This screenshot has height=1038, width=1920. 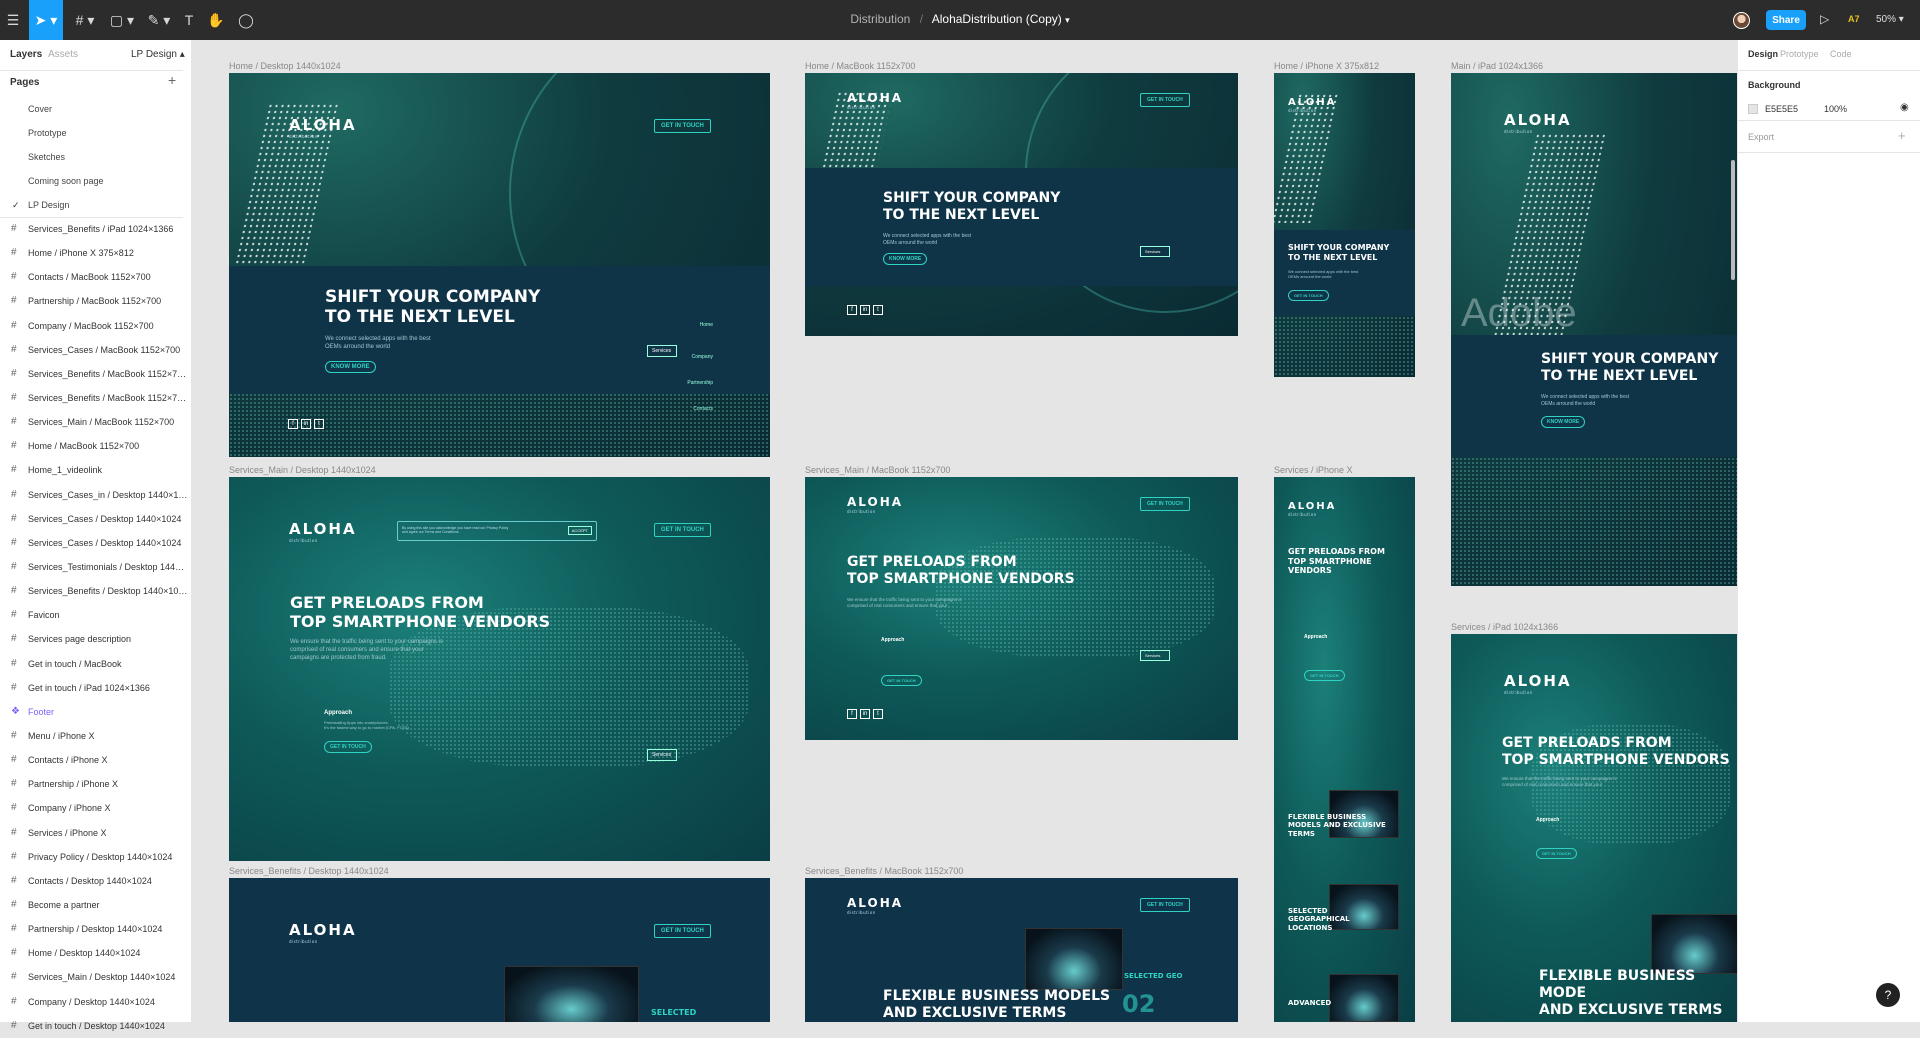 I want to click on layer-item: # Home_1_videolink, so click(x=96, y=470).